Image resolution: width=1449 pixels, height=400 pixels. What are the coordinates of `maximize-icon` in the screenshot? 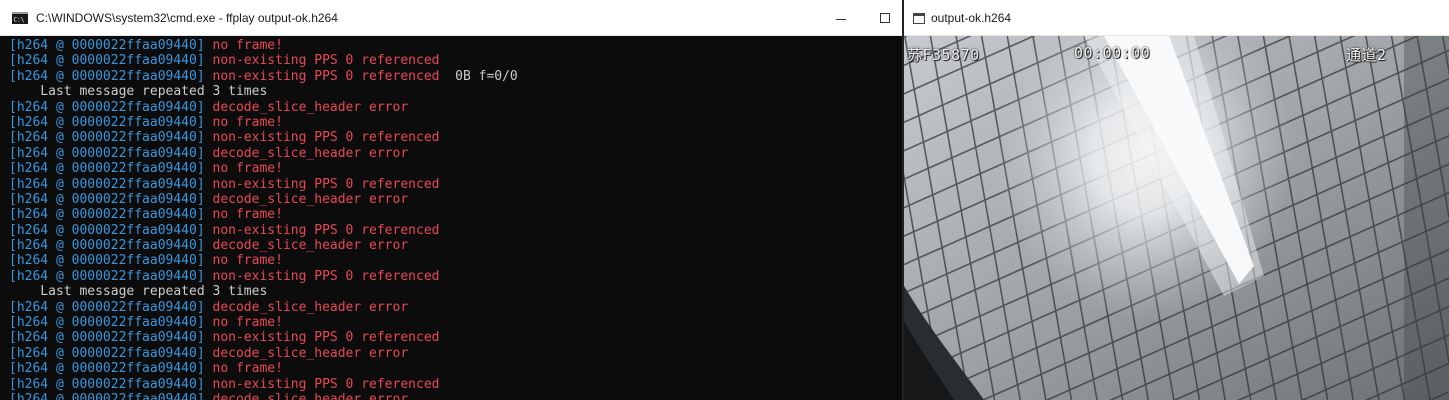 It's located at (885, 18).